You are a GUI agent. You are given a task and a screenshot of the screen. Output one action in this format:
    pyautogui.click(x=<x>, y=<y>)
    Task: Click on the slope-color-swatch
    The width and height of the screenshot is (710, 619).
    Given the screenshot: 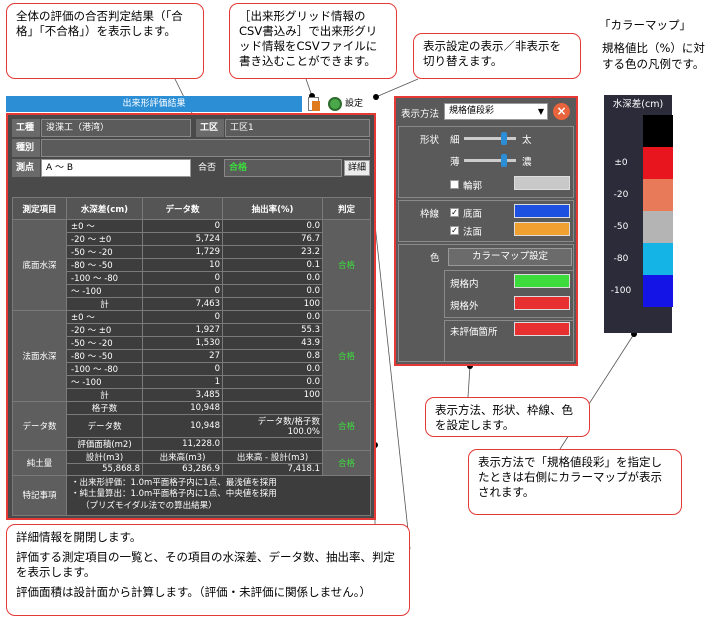 What is the action you would take?
    pyautogui.click(x=542, y=229)
    